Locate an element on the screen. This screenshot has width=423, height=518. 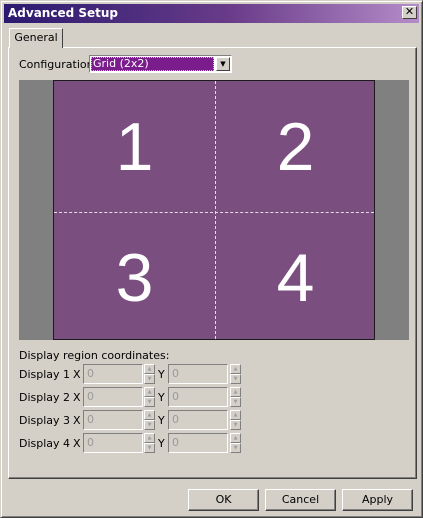
close-icon: ✕ is located at coordinates (409, 11).